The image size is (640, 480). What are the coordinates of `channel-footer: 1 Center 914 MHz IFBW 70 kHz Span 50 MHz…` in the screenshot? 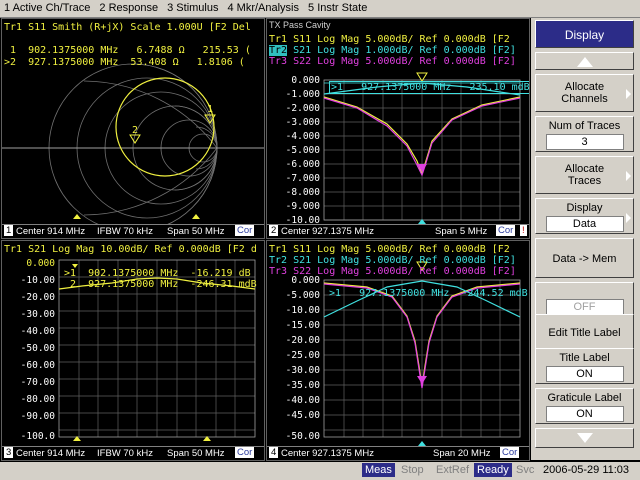 It's located at (133, 231).